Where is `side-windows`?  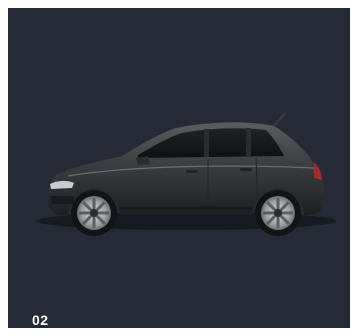 side-windows is located at coordinates (211, 143).